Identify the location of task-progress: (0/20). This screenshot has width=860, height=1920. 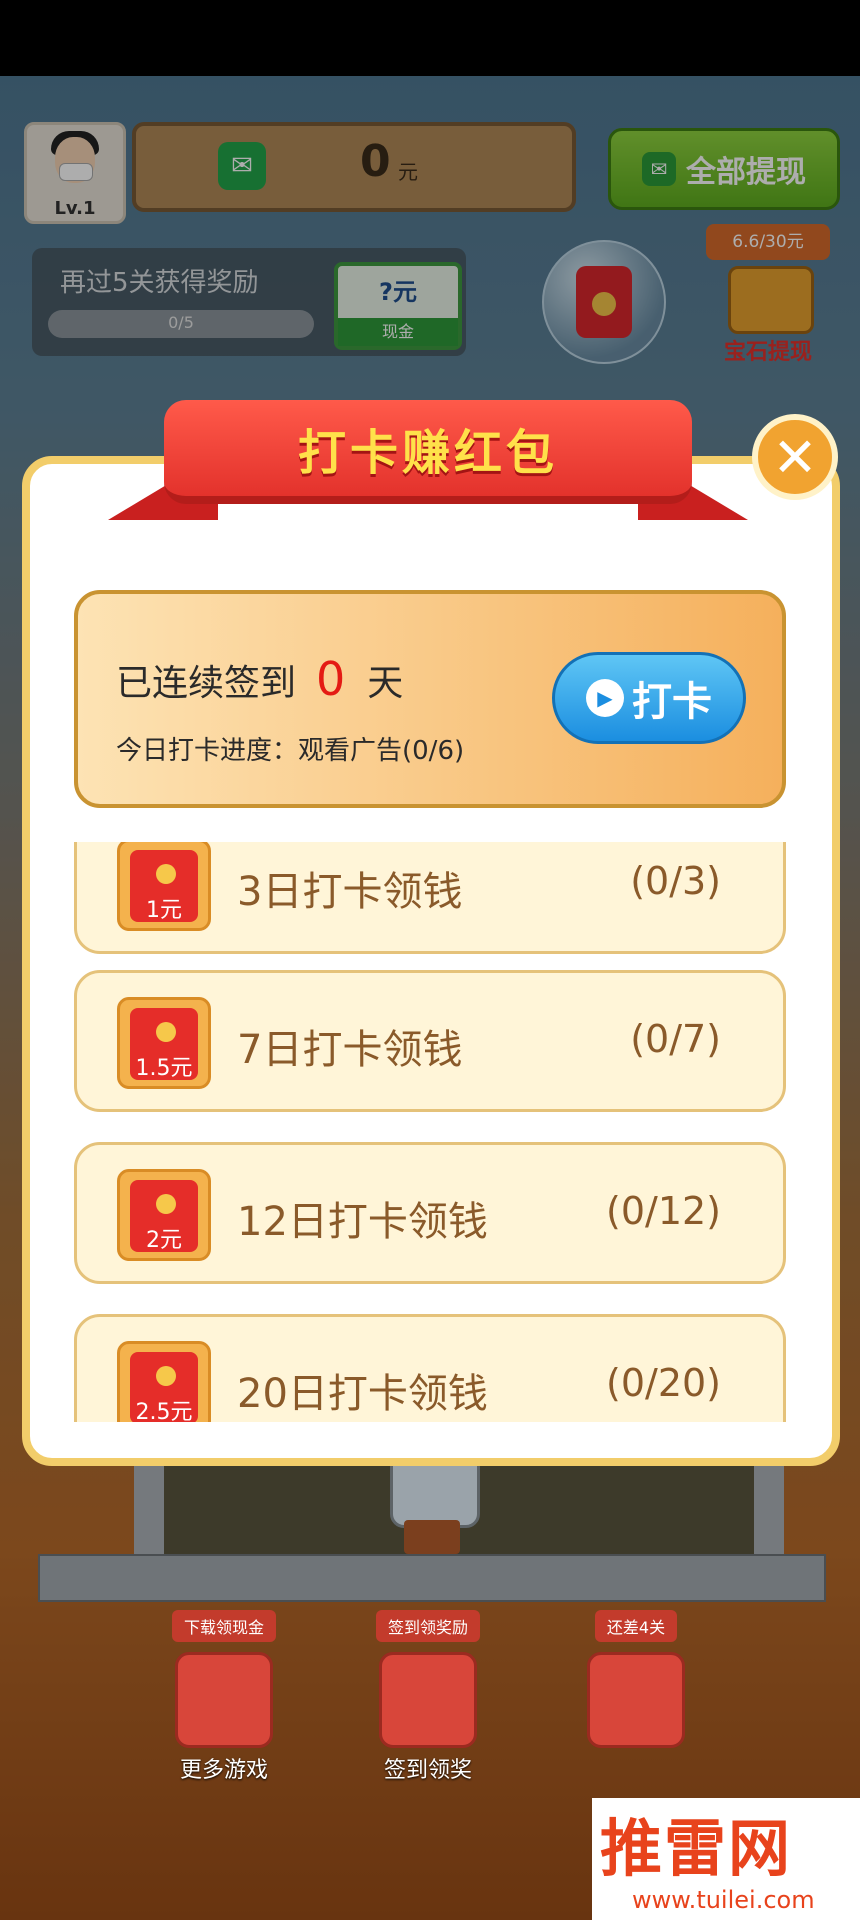
(663, 1383).